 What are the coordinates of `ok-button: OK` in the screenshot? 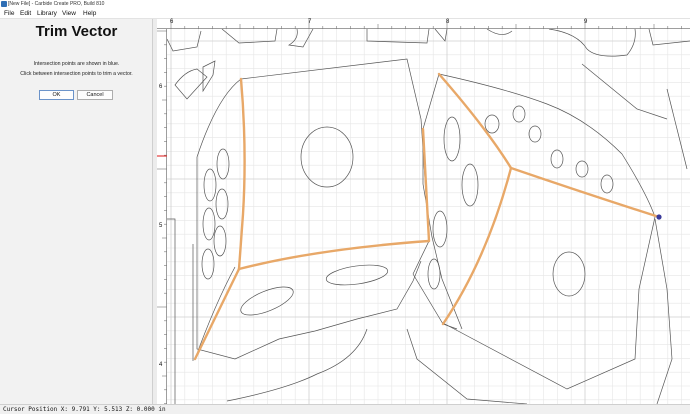 It's located at (56, 95).